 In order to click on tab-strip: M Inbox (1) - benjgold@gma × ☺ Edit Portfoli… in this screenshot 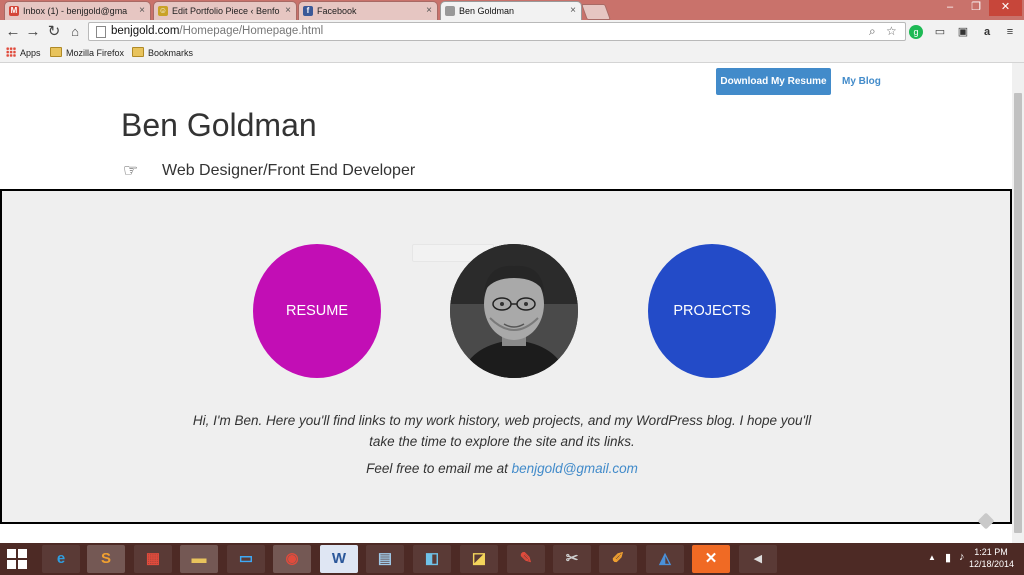, I will do `click(512, 10)`.